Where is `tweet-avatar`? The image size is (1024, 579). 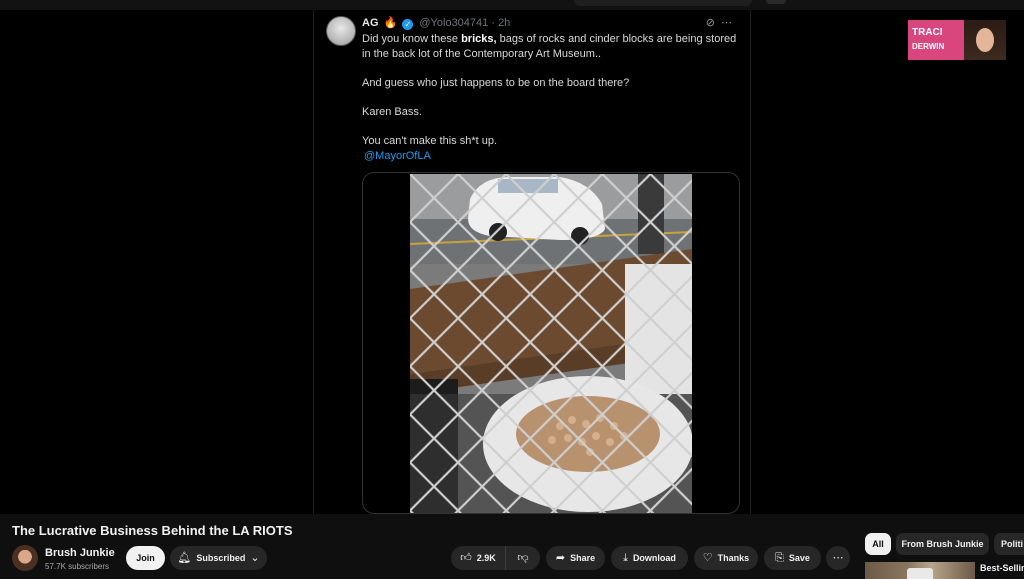 tweet-avatar is located at coordinates (341, 31).